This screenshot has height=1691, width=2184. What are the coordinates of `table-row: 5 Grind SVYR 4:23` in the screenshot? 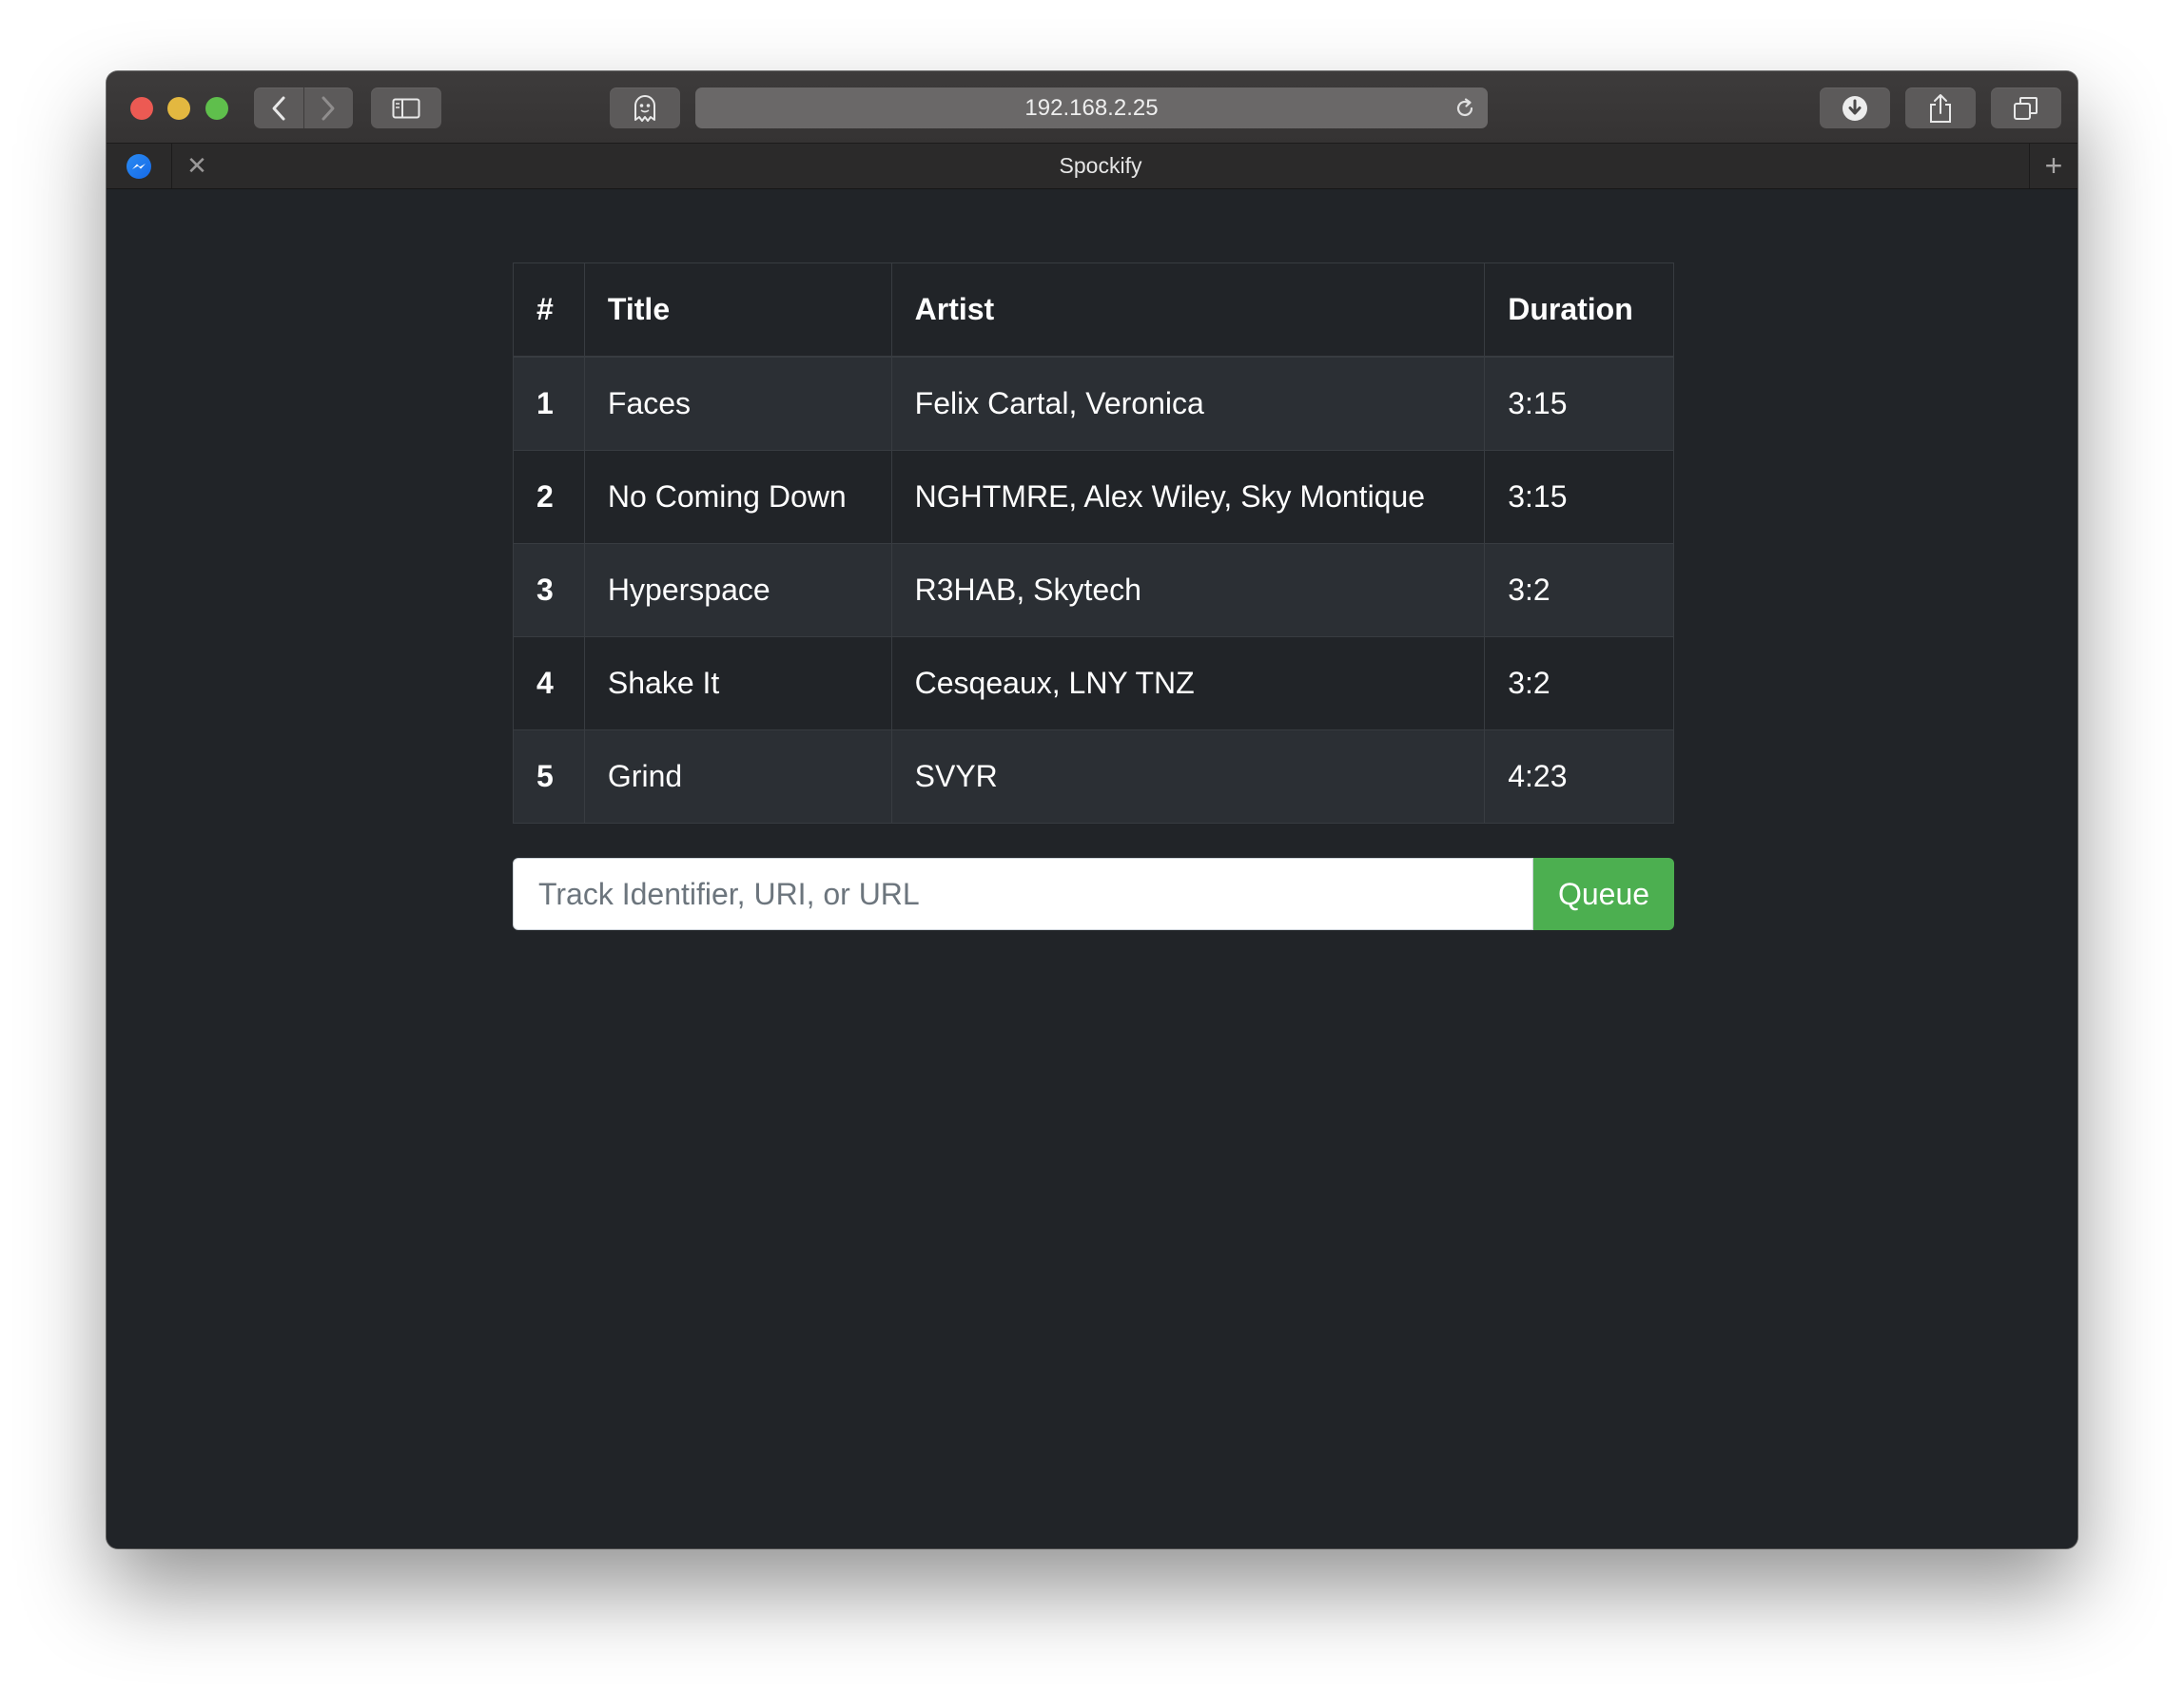 It's located at (1093, 776).